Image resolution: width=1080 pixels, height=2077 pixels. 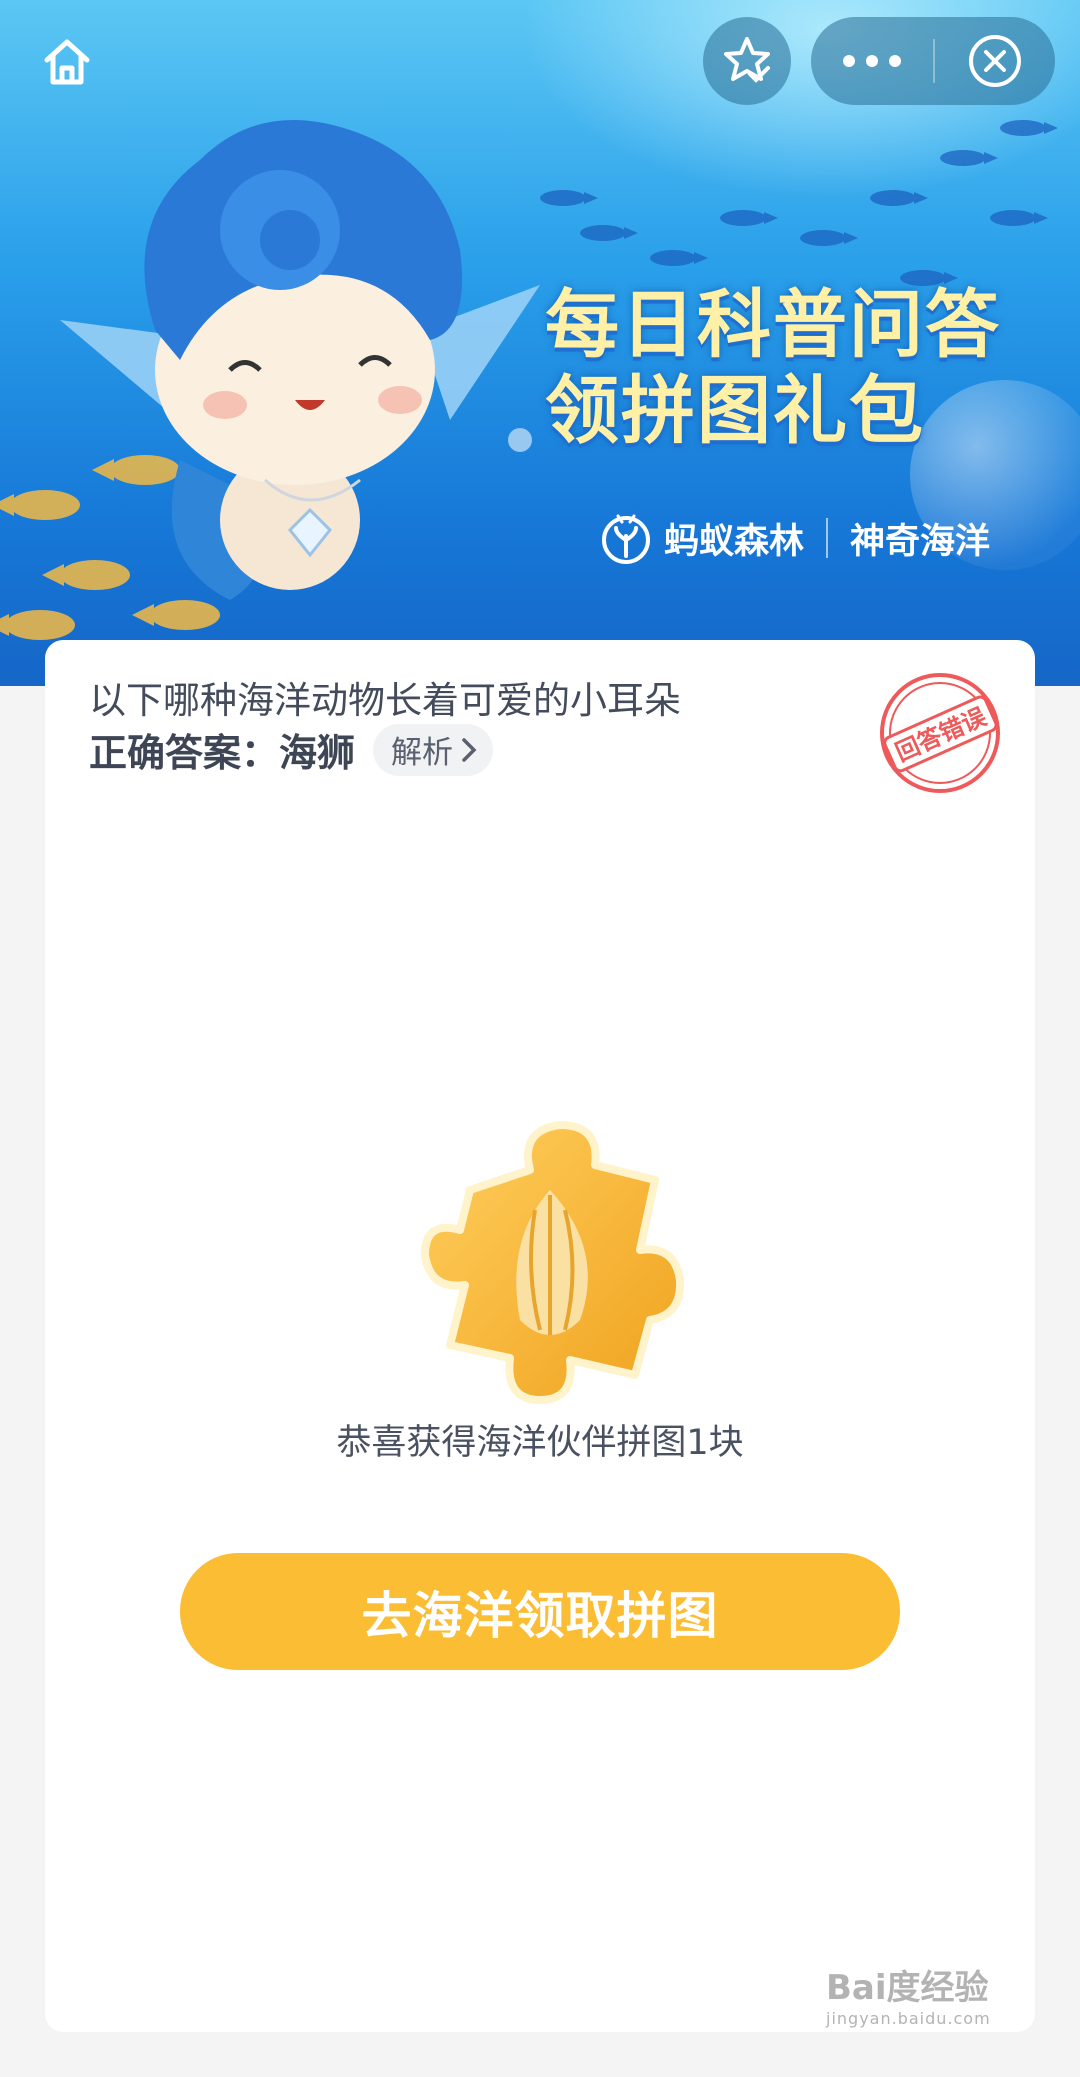 What do you see at coordinates (385, 700) in the screenshot?
I see `question-text: 以下哪种海洋动物长着可爱的小耳朵` at bounding box center [385, 700].